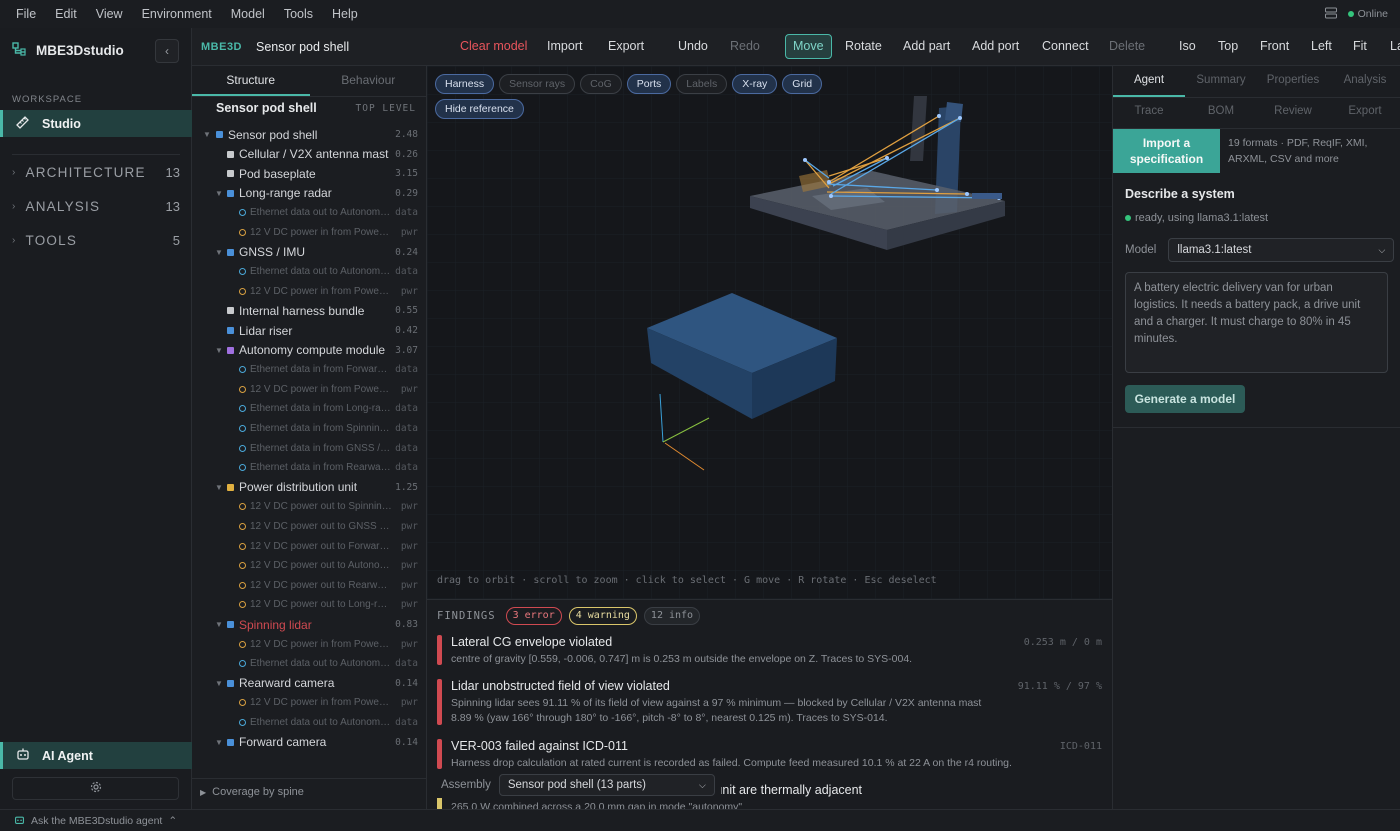 Image resolution: width=1400 pixels, height=831 pixels. Describe the element at coordinates (305, 252) in the screenshot. I see `tree-part-item: ▼ GNSS / IMU 0.24` at that location.